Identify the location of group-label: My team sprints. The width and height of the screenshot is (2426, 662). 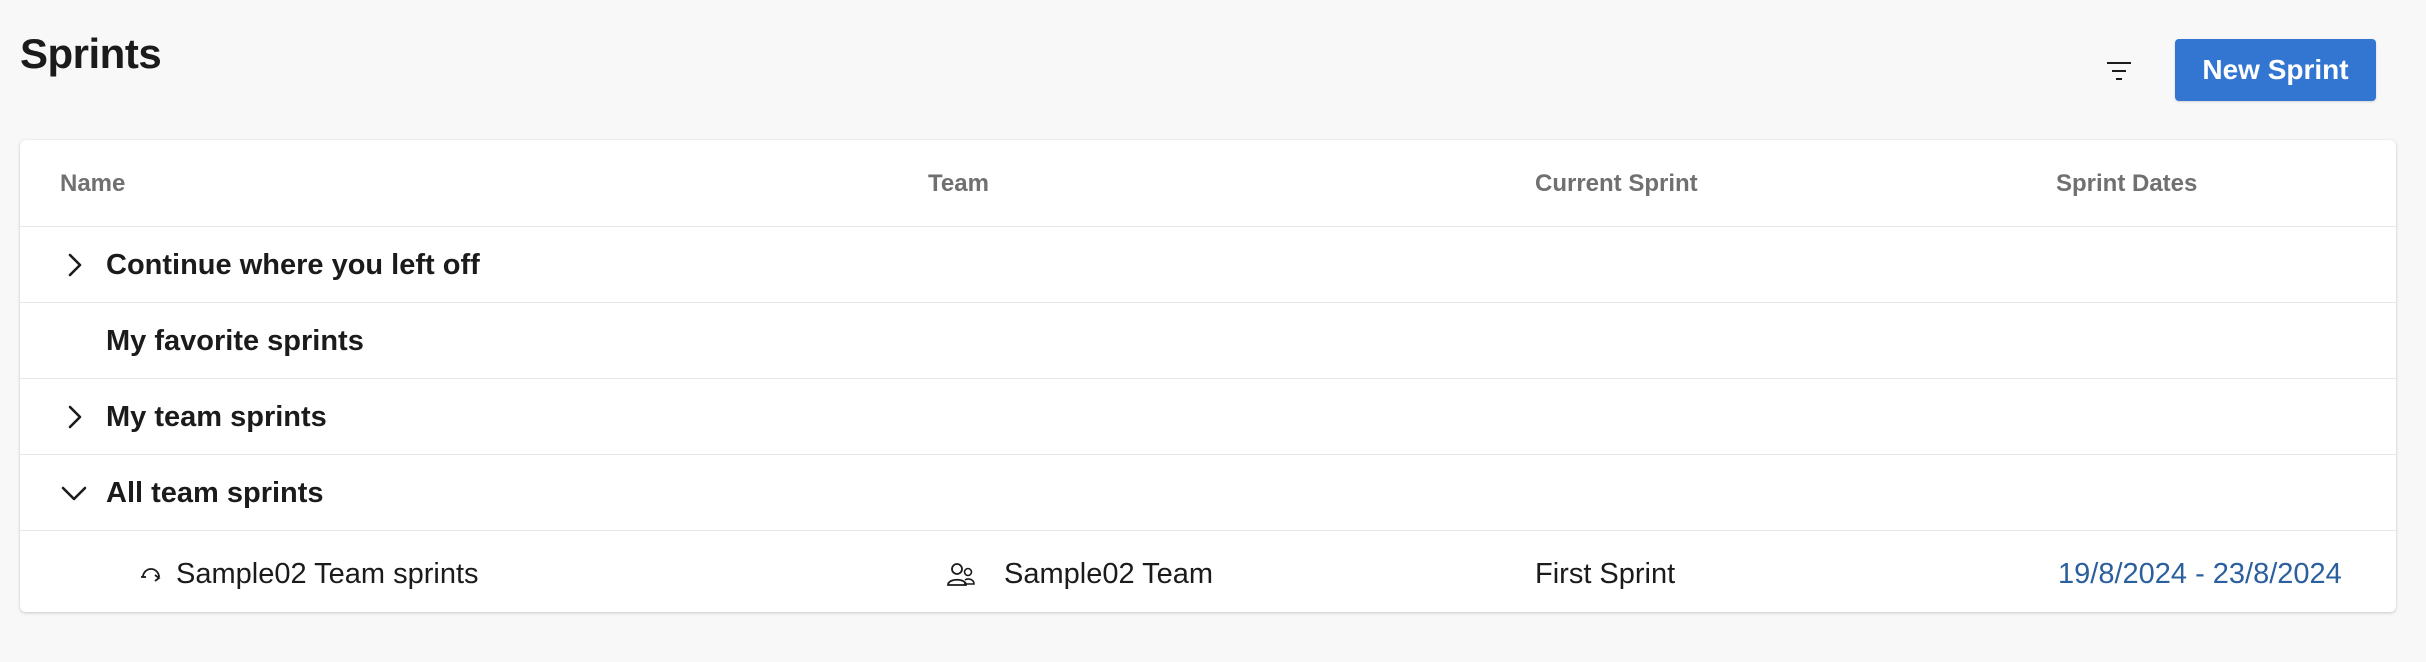
(216, 417).